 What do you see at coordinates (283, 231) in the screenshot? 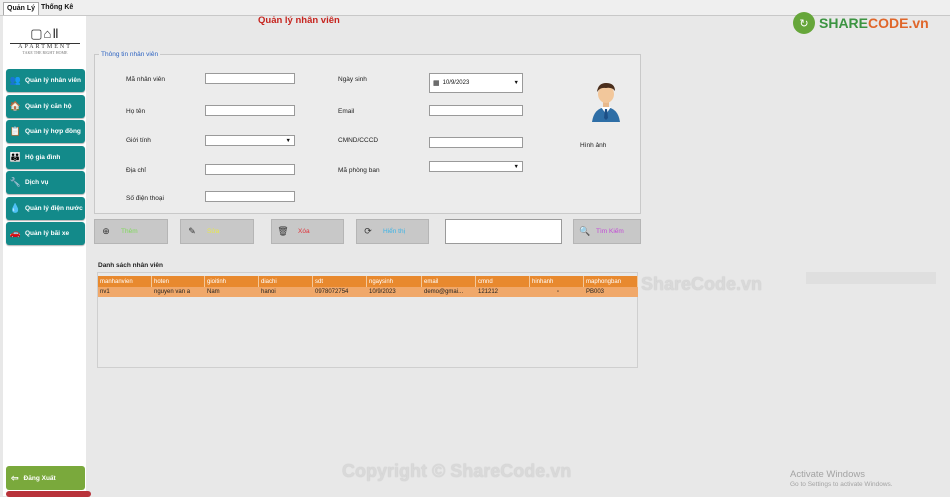
I see `trash-icon: 🗑` at bounding box center [283, 231].